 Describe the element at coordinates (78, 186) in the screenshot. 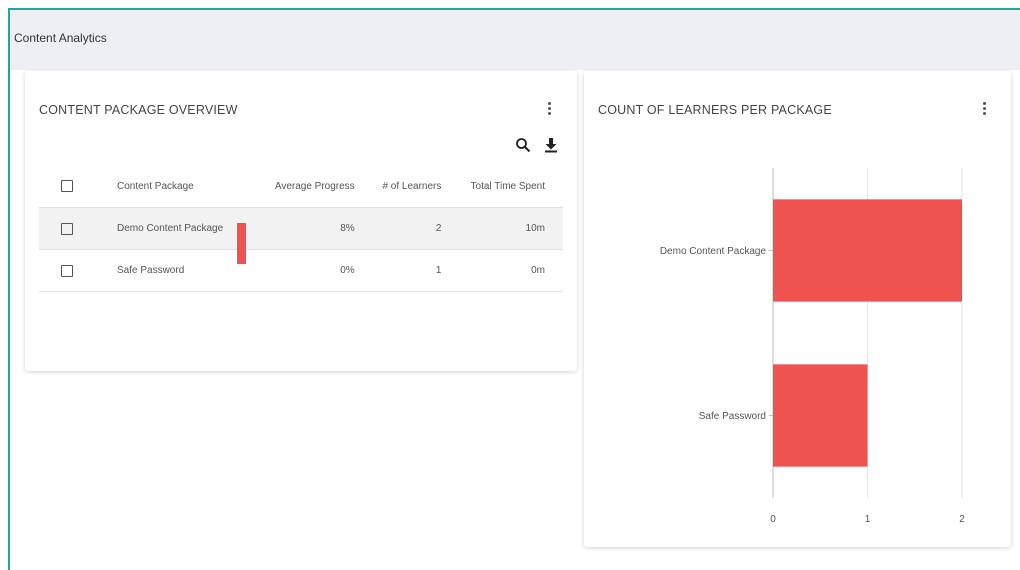

I see `select-all-cell` at that location.